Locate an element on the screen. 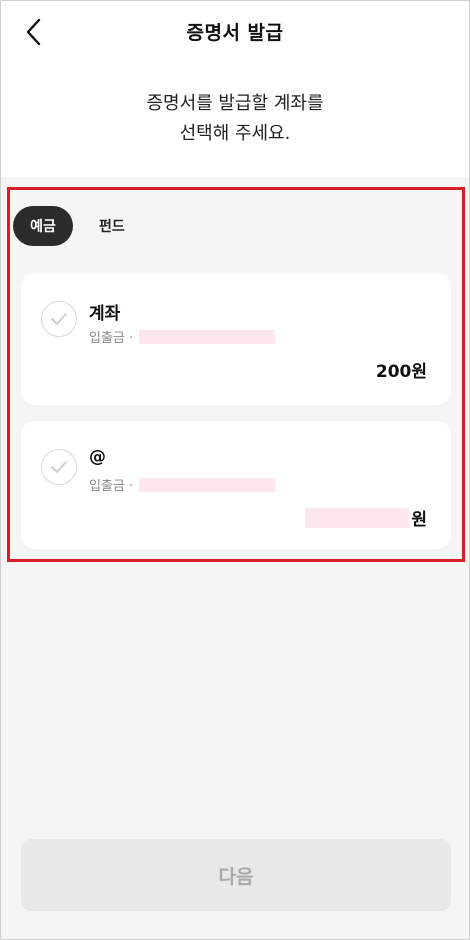 Image resolution: width=470 pixels, height=940 pixels. instruction-line-1: 증명서를 발급할 계좌를 is located at coordinates (235, 103).